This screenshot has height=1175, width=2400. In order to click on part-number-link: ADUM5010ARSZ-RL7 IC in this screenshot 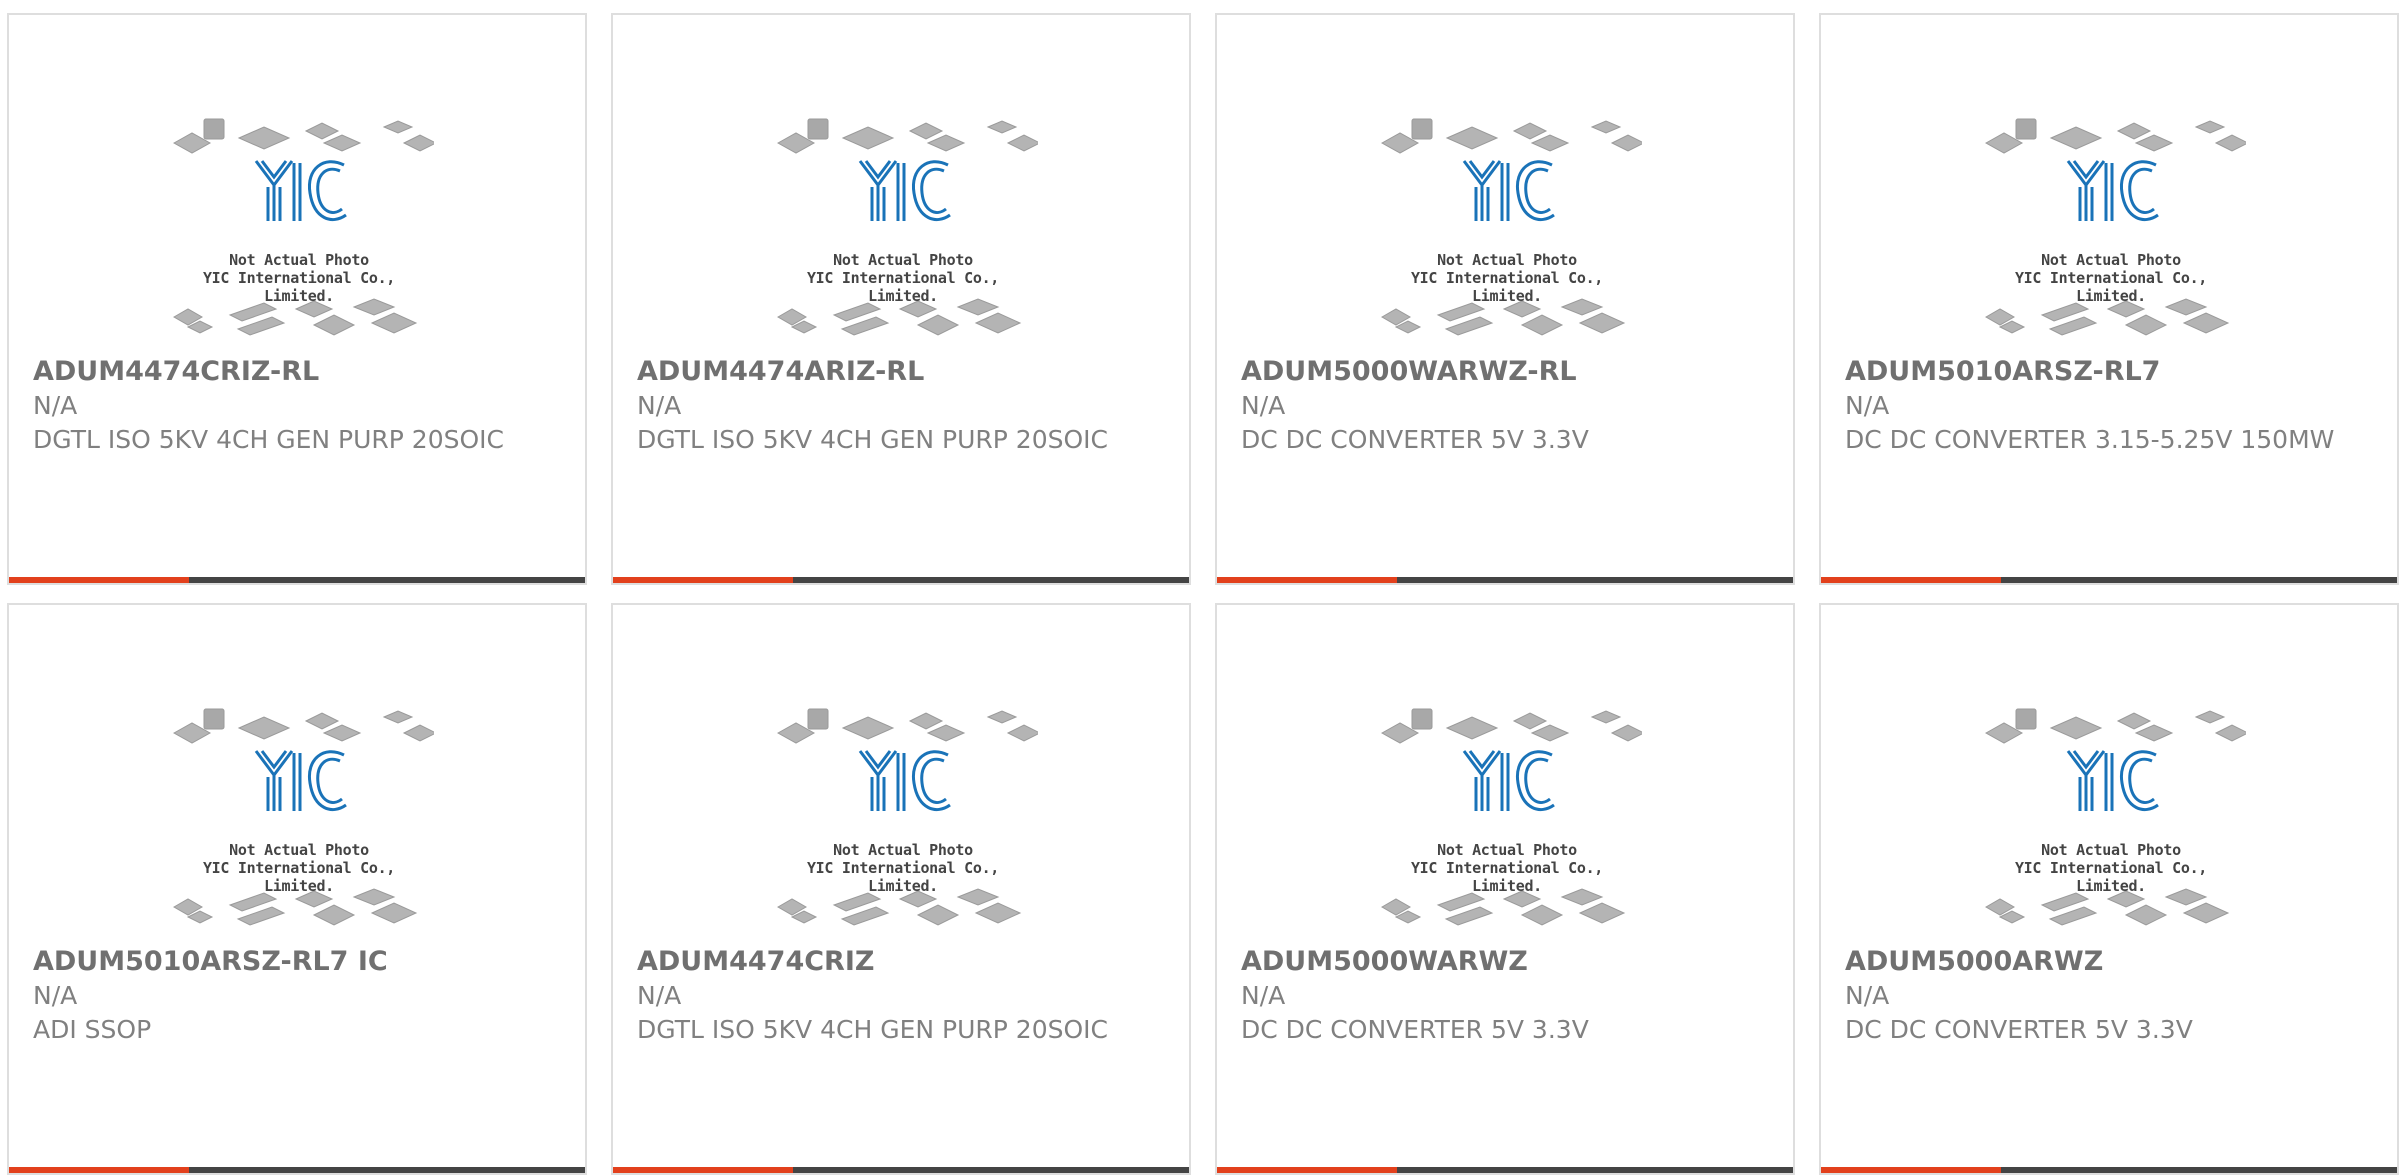, I will do `click(210, 961)`.